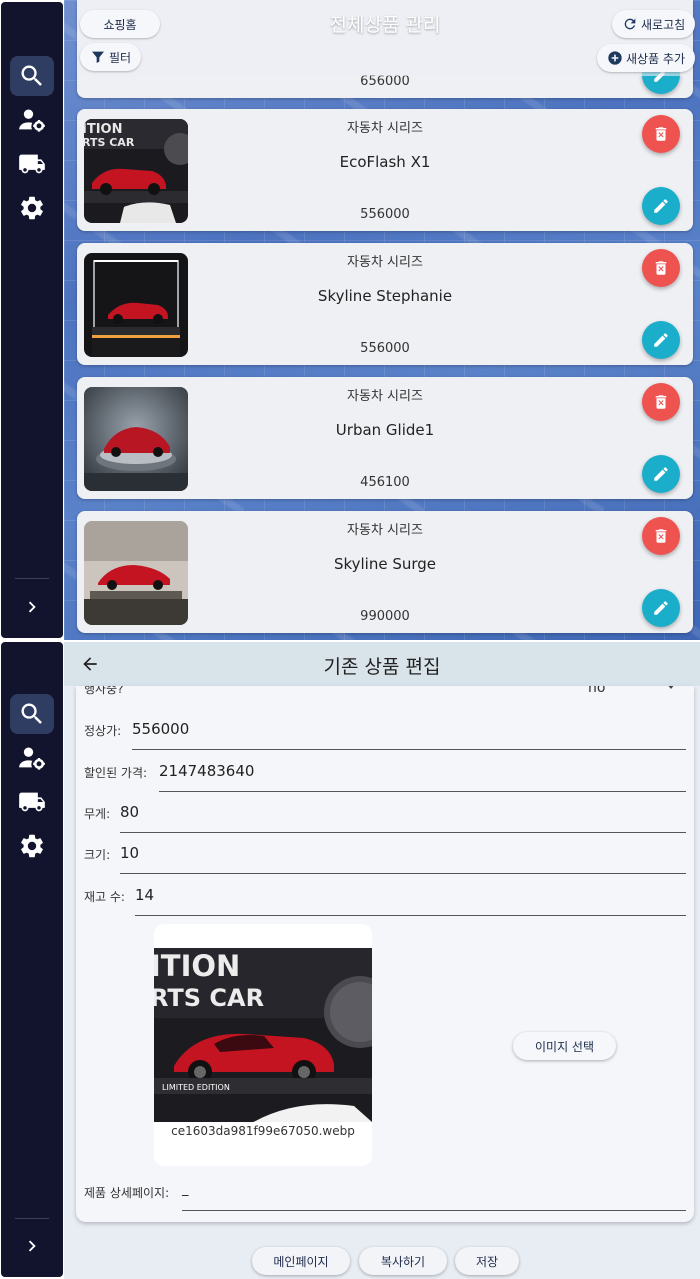 This screenshot has height=1279, width=700. What do you see at coordinates (196, 1087) in the screenshot?
I see `image-badge-text: LIMITED EDITION` at bounding box center [196, 1087].